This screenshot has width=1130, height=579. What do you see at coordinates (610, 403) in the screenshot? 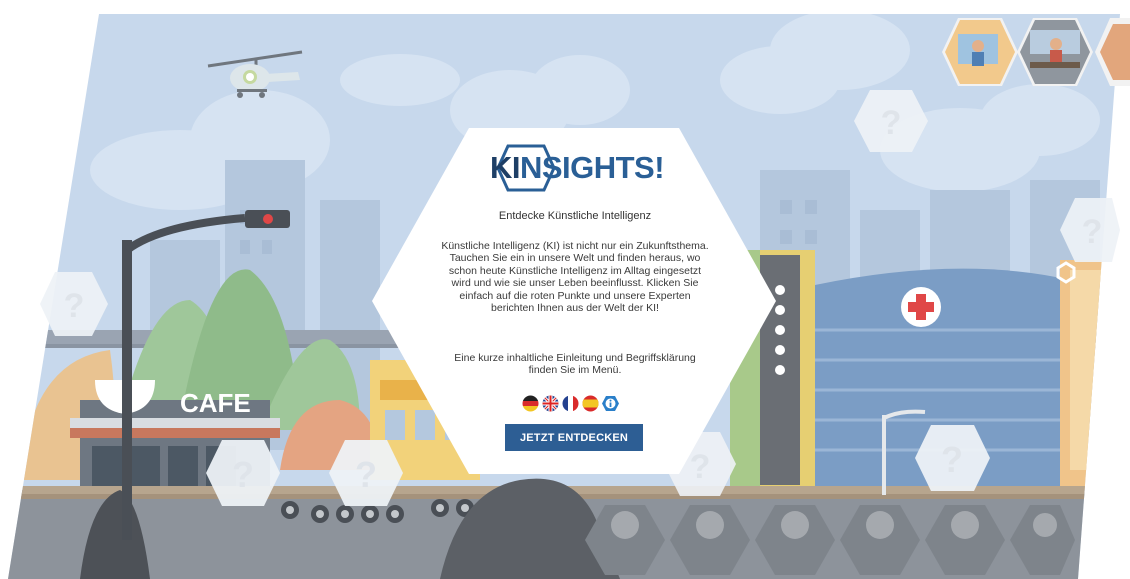
I see `info-icon` at bounding box center [610, 403].